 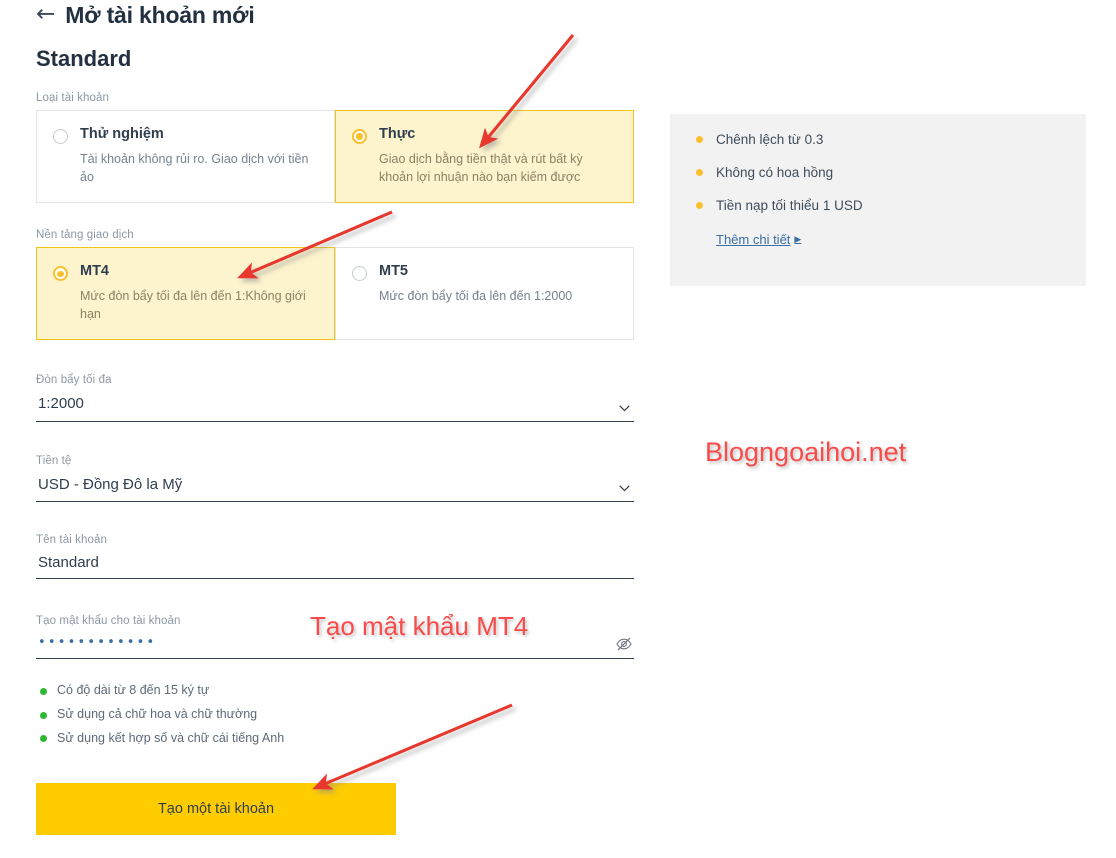 What do you see at coordinates (54, 460) in the screenshot?
I see `currency-label: Tiền tệ` at bounding box center [54, 460].